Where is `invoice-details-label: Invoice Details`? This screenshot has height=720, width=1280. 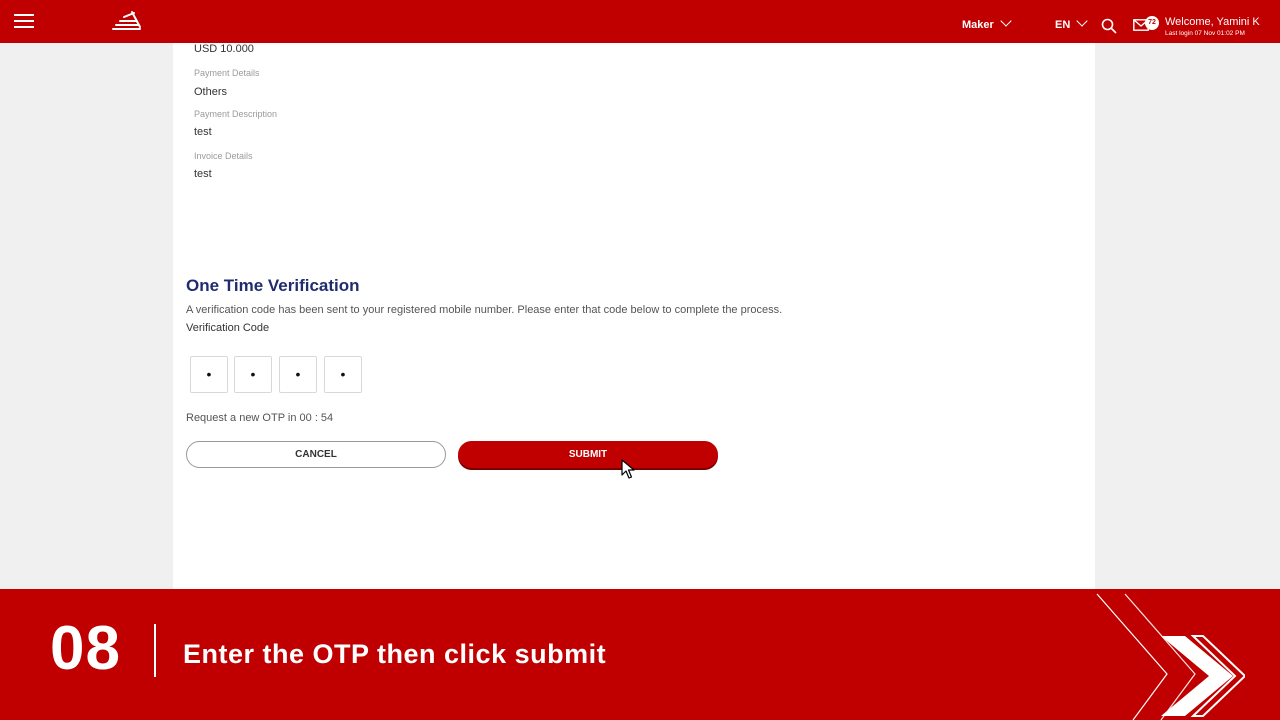
invoice-details-label: Invoice Details is located at coordinates (223, 156).